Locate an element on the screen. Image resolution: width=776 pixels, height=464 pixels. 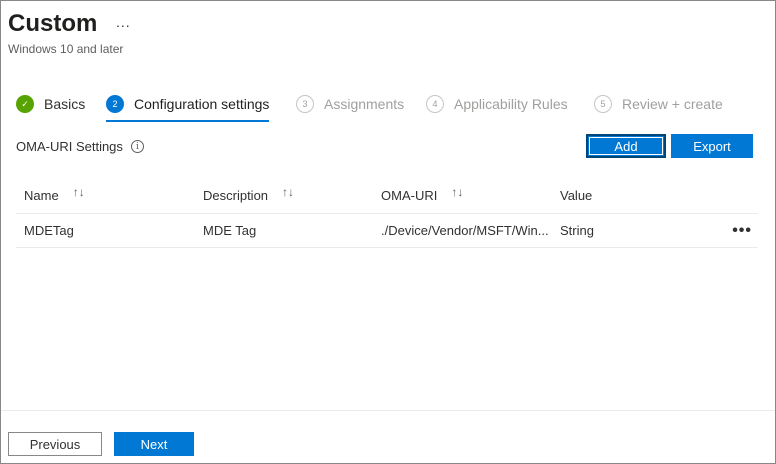
step-label: Configuration settings is located at coordinates (202, 104).